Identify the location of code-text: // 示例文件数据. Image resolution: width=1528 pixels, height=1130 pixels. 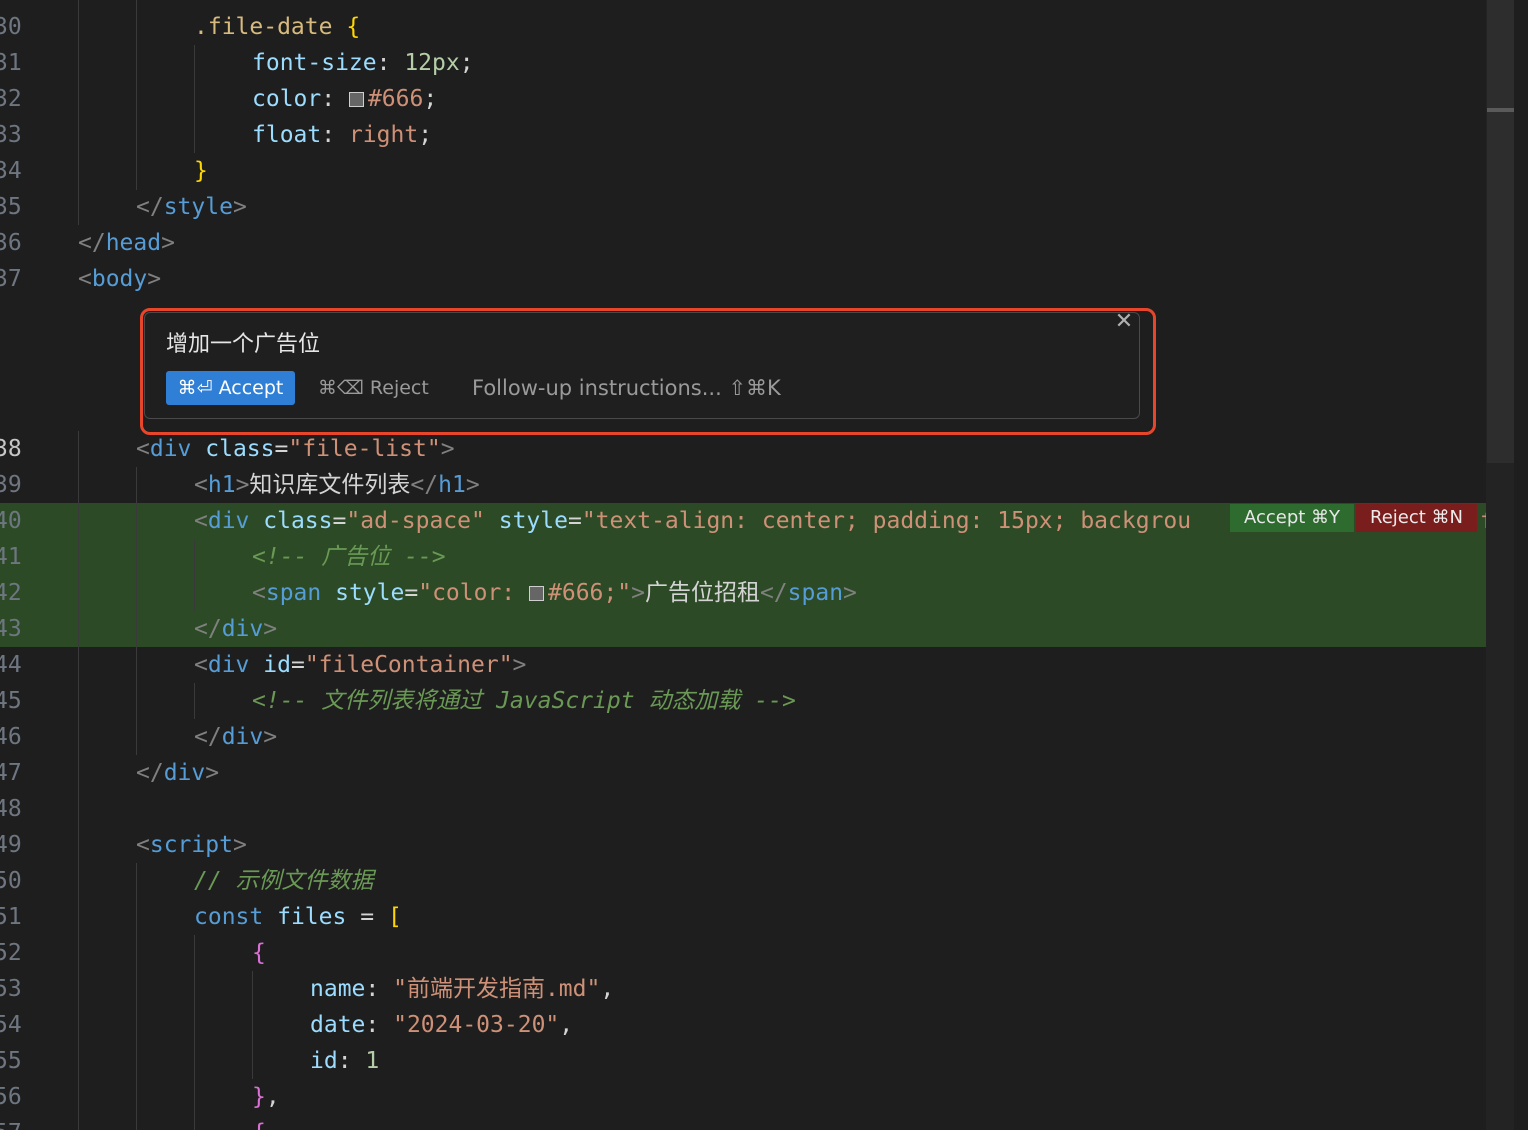
(284, 881).